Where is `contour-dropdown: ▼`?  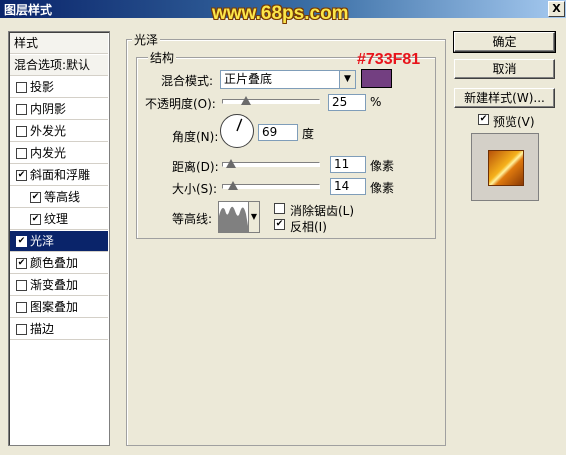
contour-dropdown: ▼ is located at coordinates (254, 217).